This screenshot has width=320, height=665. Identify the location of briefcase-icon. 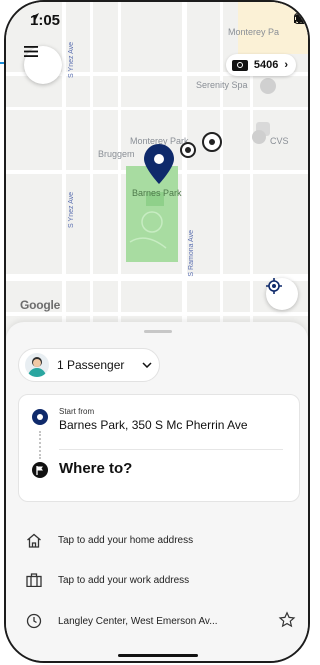
(34, 580).